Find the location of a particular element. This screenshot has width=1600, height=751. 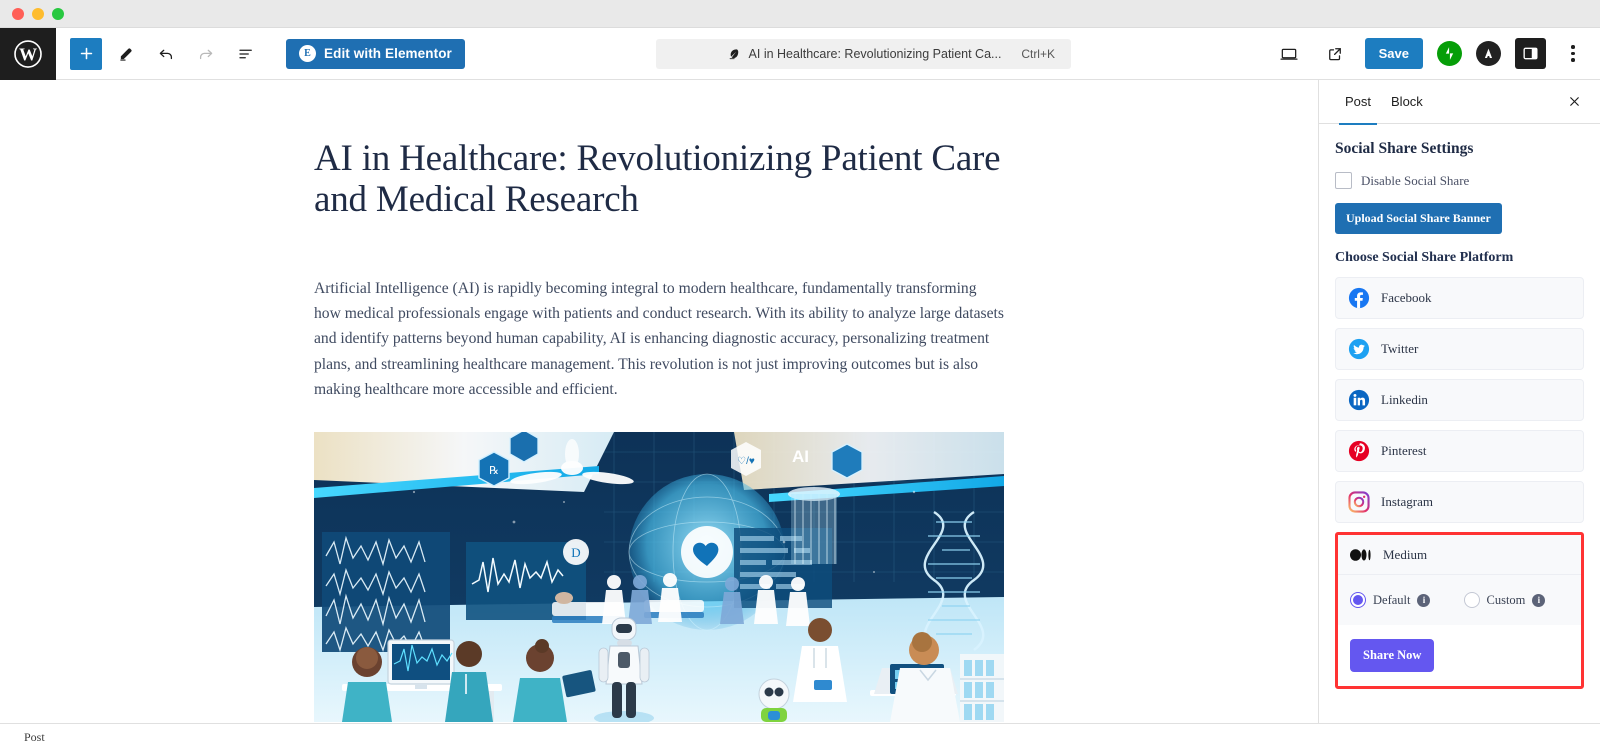

facebook-icon is located at coordinates (1359, 298).